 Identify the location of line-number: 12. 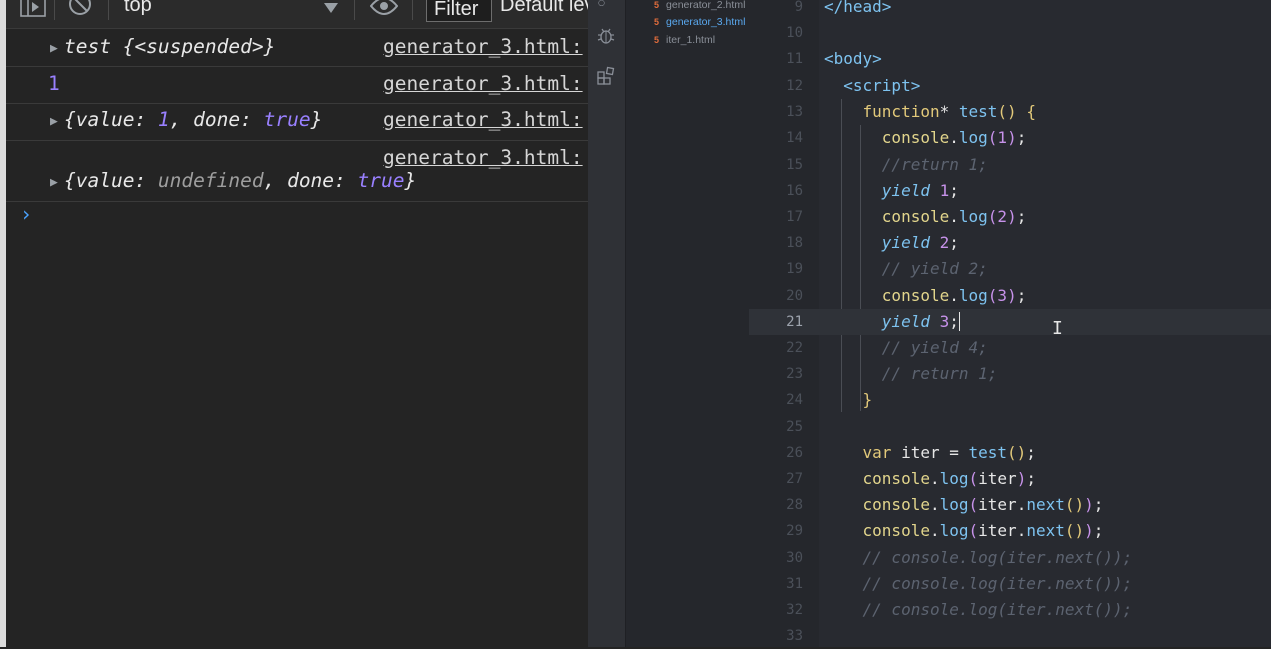
(794, 86).